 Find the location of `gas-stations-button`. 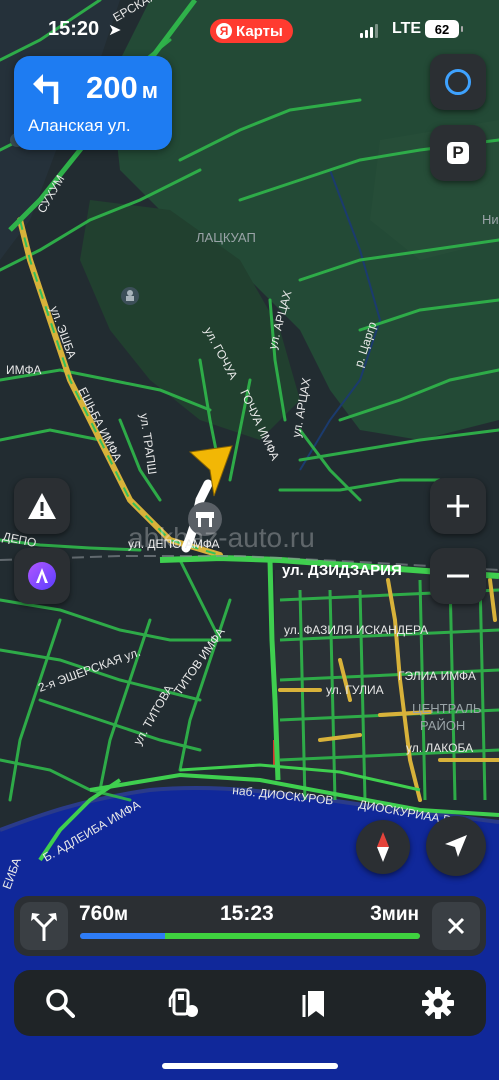

gas-stations-button is located at coordinates (184, 1003).